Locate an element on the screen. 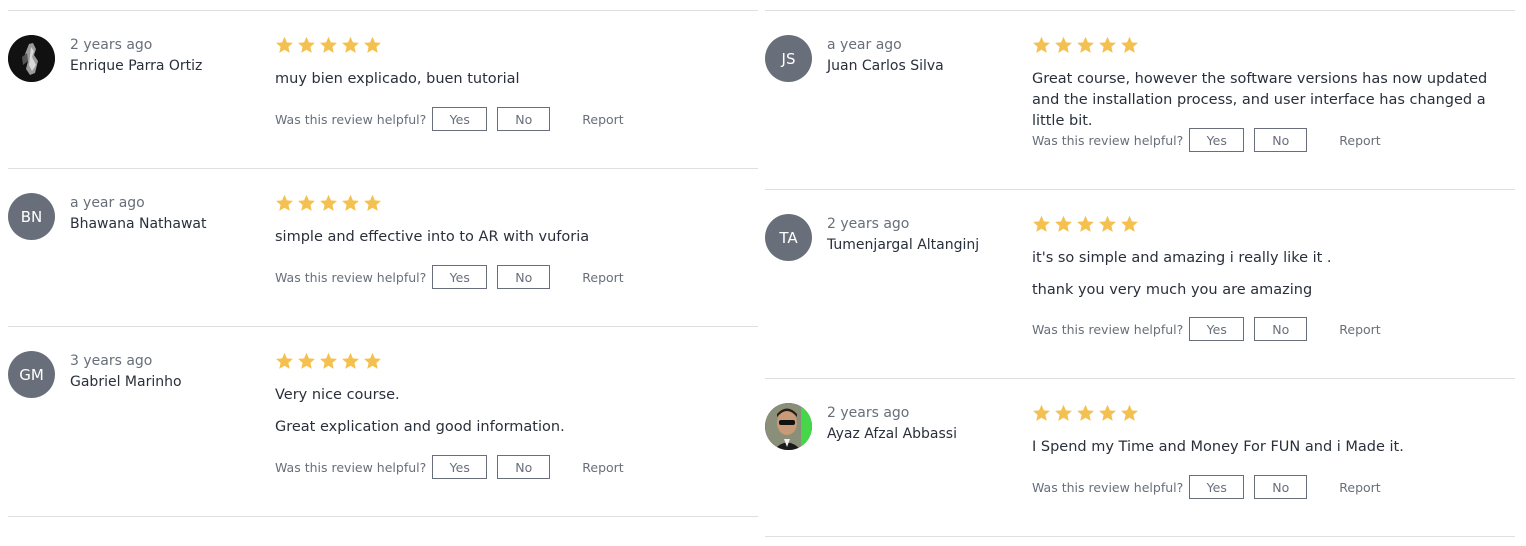 Image resolution: width=1526 pixels, height=546 pixels. review-time: 2 years ago is located at coordinates (111, 45).